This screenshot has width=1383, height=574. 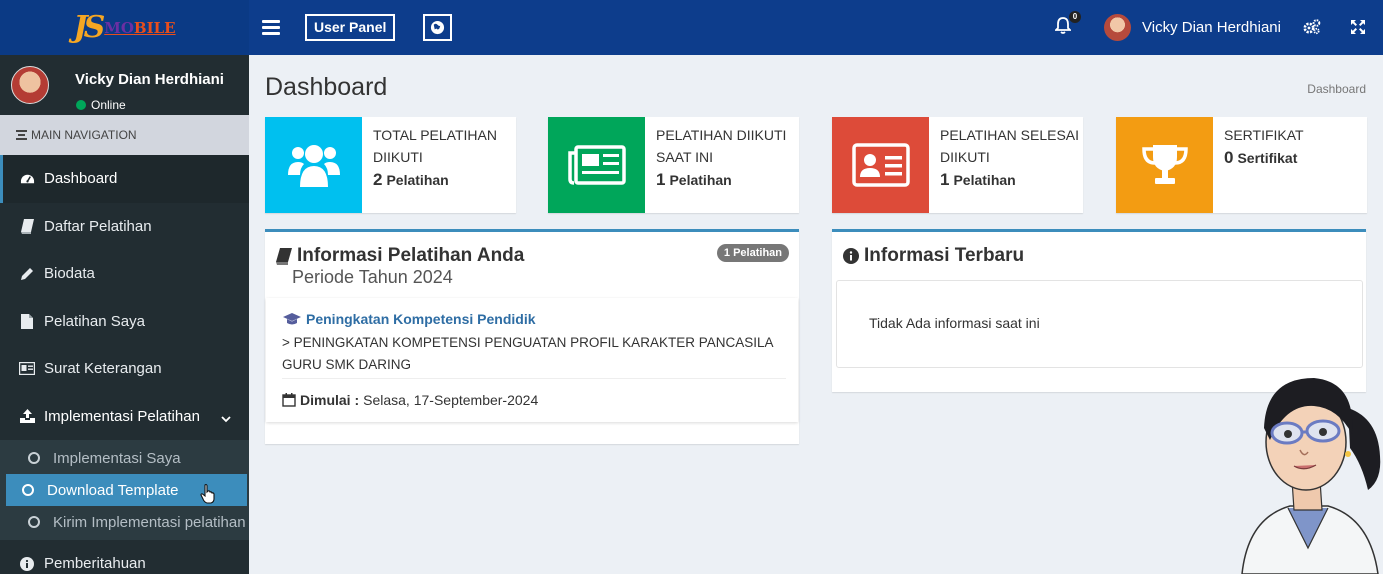 What do you see at coordinates (271, 27) in the screenshot?
I see `hamburger-menu-icon` at bounding box center [271, 27].